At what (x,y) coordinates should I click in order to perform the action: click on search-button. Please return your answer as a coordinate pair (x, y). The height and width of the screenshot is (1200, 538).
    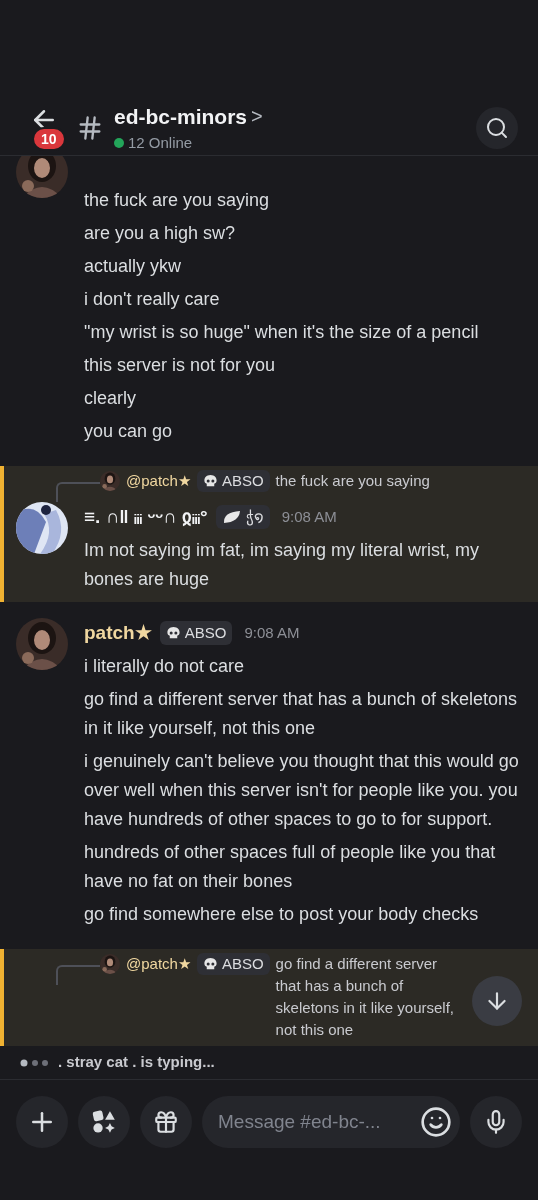
    Looking at the image, I should click on (497, 127).